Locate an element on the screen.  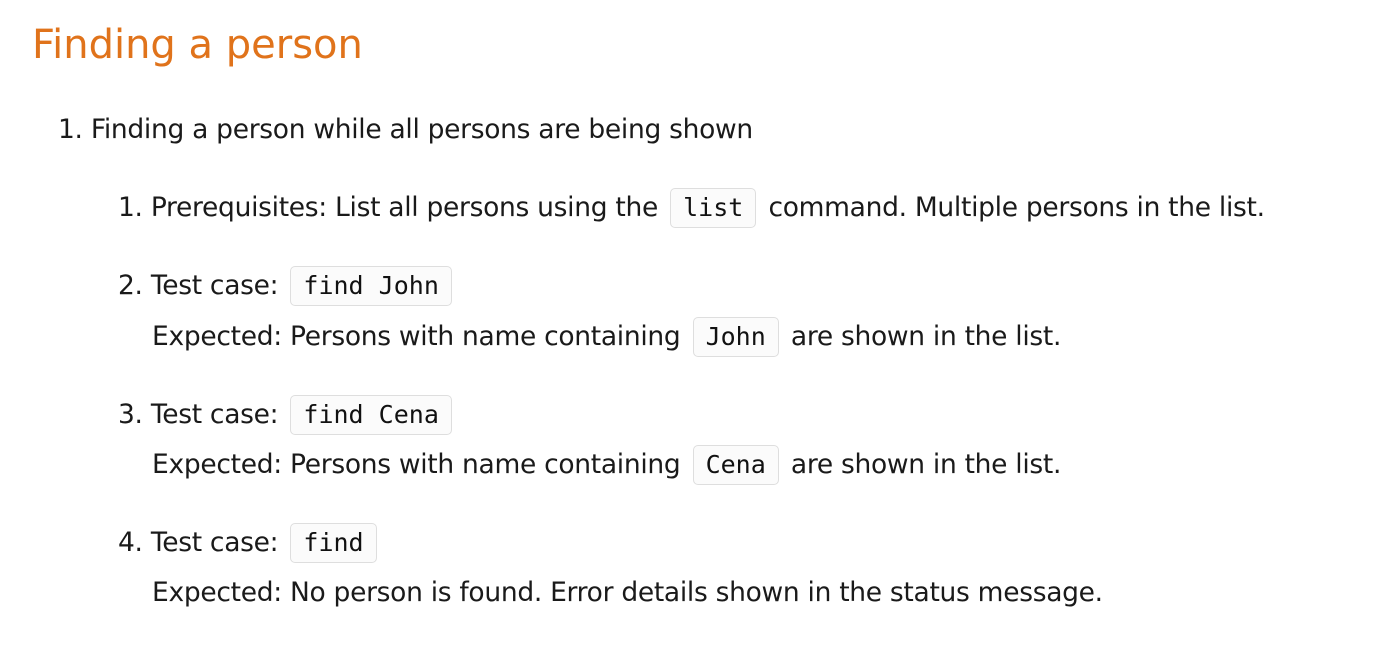
sub-item-4: 4. Test case: find is located at coordinates (249, 543).